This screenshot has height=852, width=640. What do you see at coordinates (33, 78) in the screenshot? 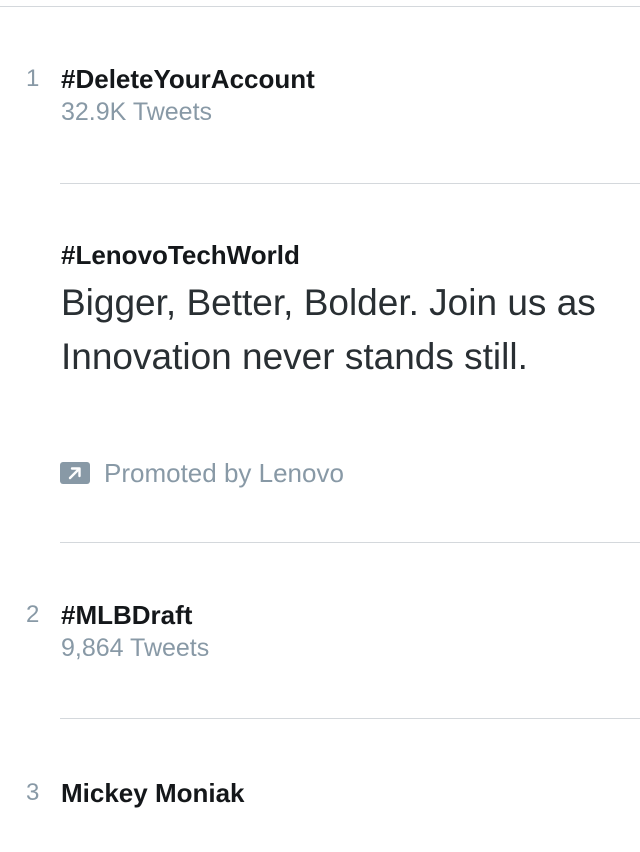
I see `trend-rank: 1` at bounding box center [33, 78].